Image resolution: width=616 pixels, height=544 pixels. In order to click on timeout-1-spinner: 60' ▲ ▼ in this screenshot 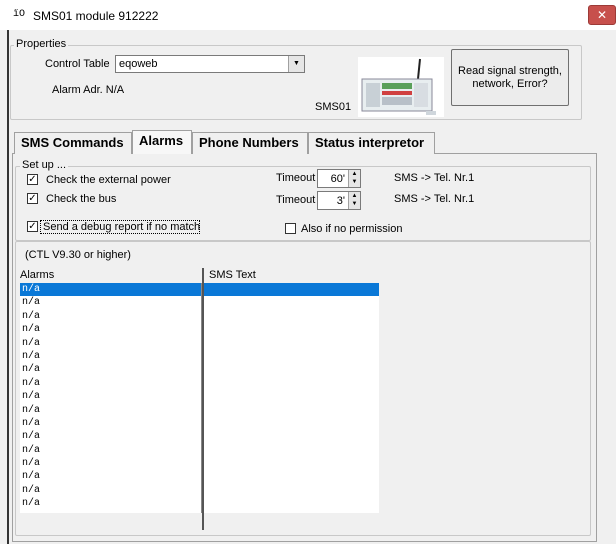, I will do `click(339, 178)`.